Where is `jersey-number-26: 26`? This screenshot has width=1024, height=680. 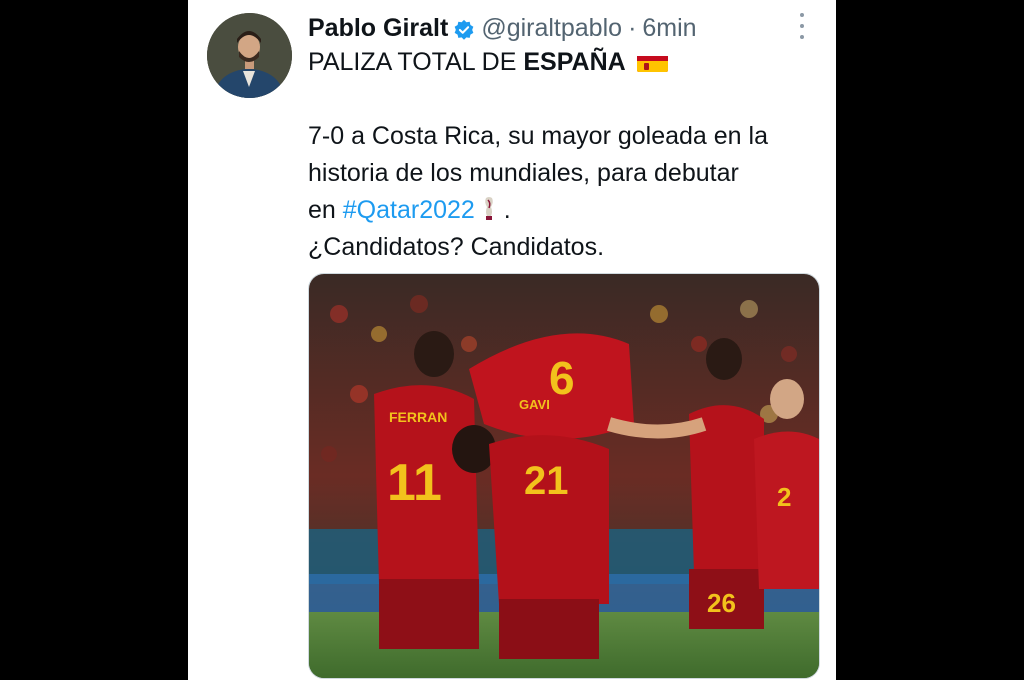
jersey-number-26: 26 is located at coordinates (721, 603).